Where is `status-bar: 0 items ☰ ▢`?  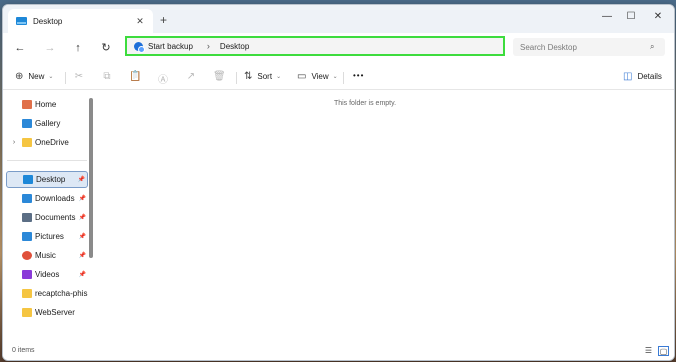 status-bar: 0 items ☰ ▢ is located at coordinates (338, 351).